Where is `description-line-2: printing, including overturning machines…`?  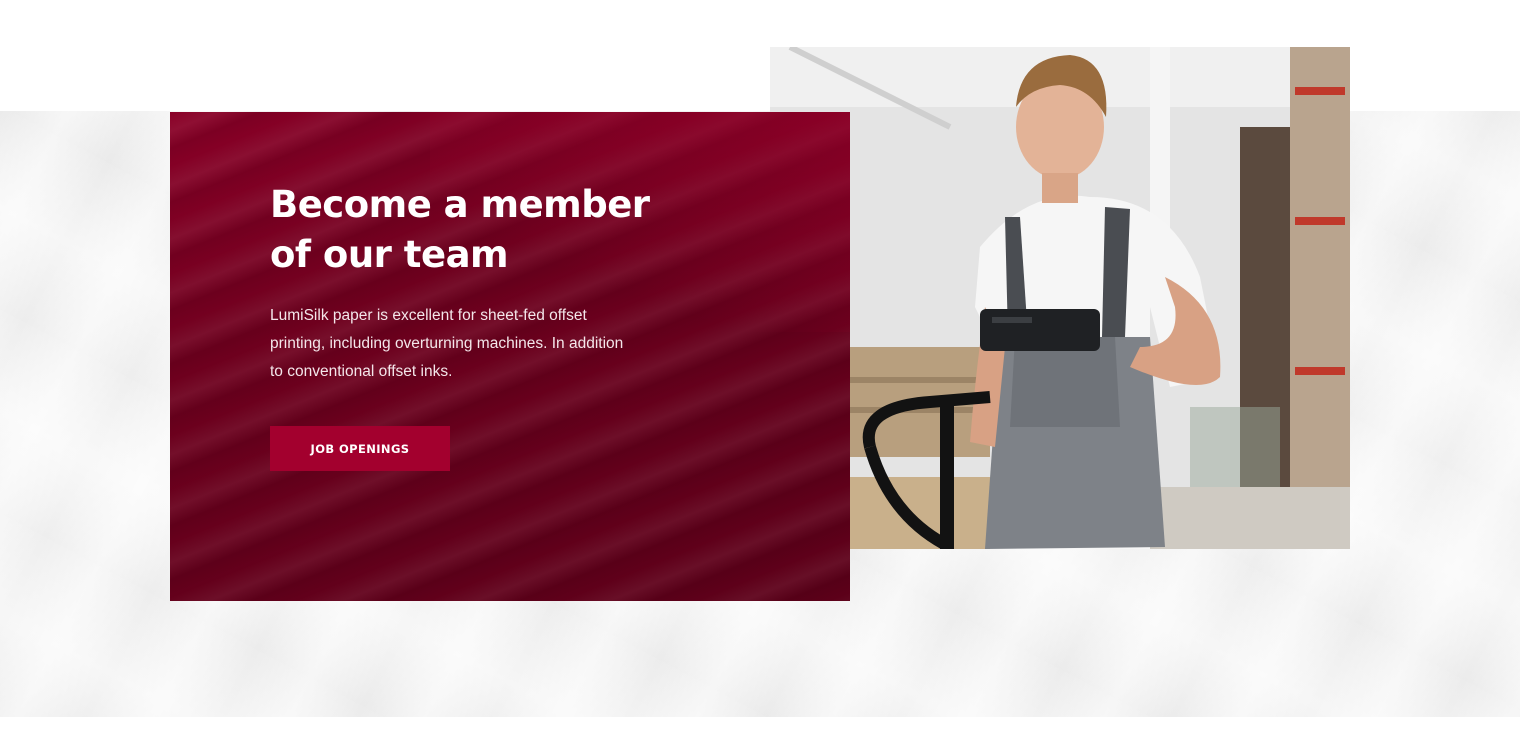 description-line-2: printing, including overturning machines… is located at coordinates (447, 343).